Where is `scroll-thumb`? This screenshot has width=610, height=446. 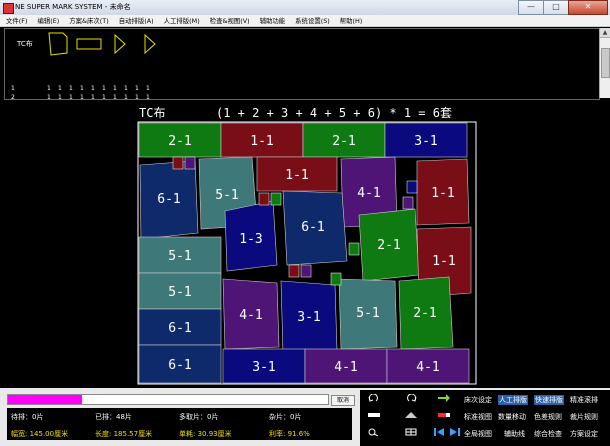
scroll-thumb is located at coordinates (605, 63).